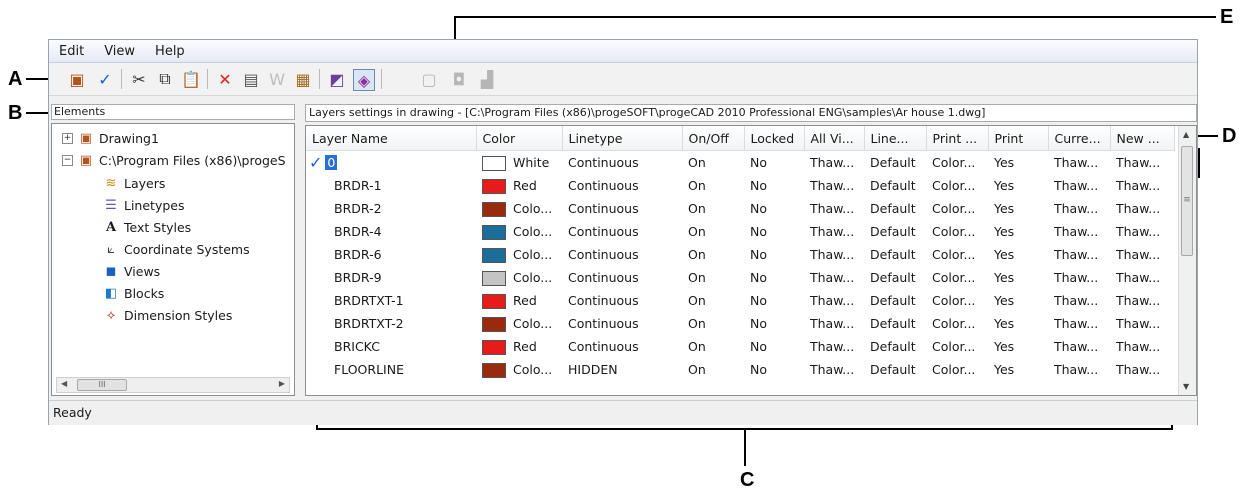 This screenshot has width=1244, height=498. I want to click on tree-item-linetypes: ☰ Linetypes, so click(144, 205).